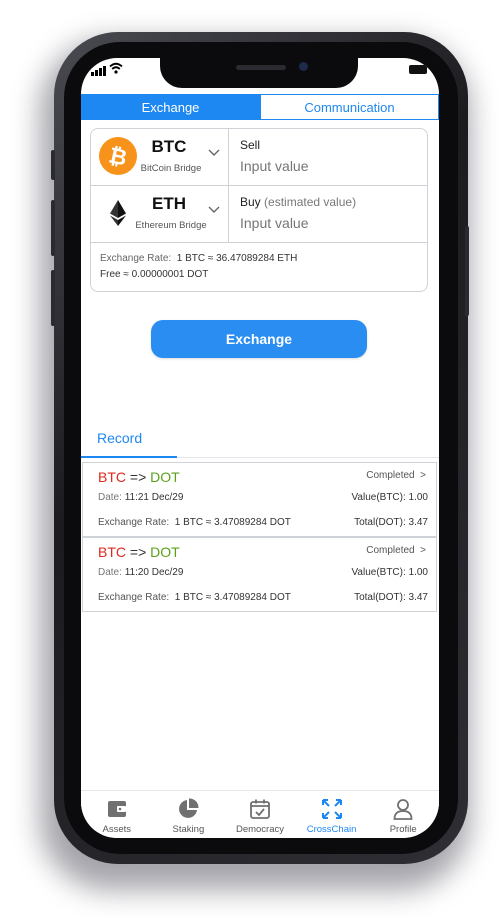 This screenshot has width=500, height=918. I want to click on fee-line: Free ≈ 0.00000001 DOT, so click(154, 274).